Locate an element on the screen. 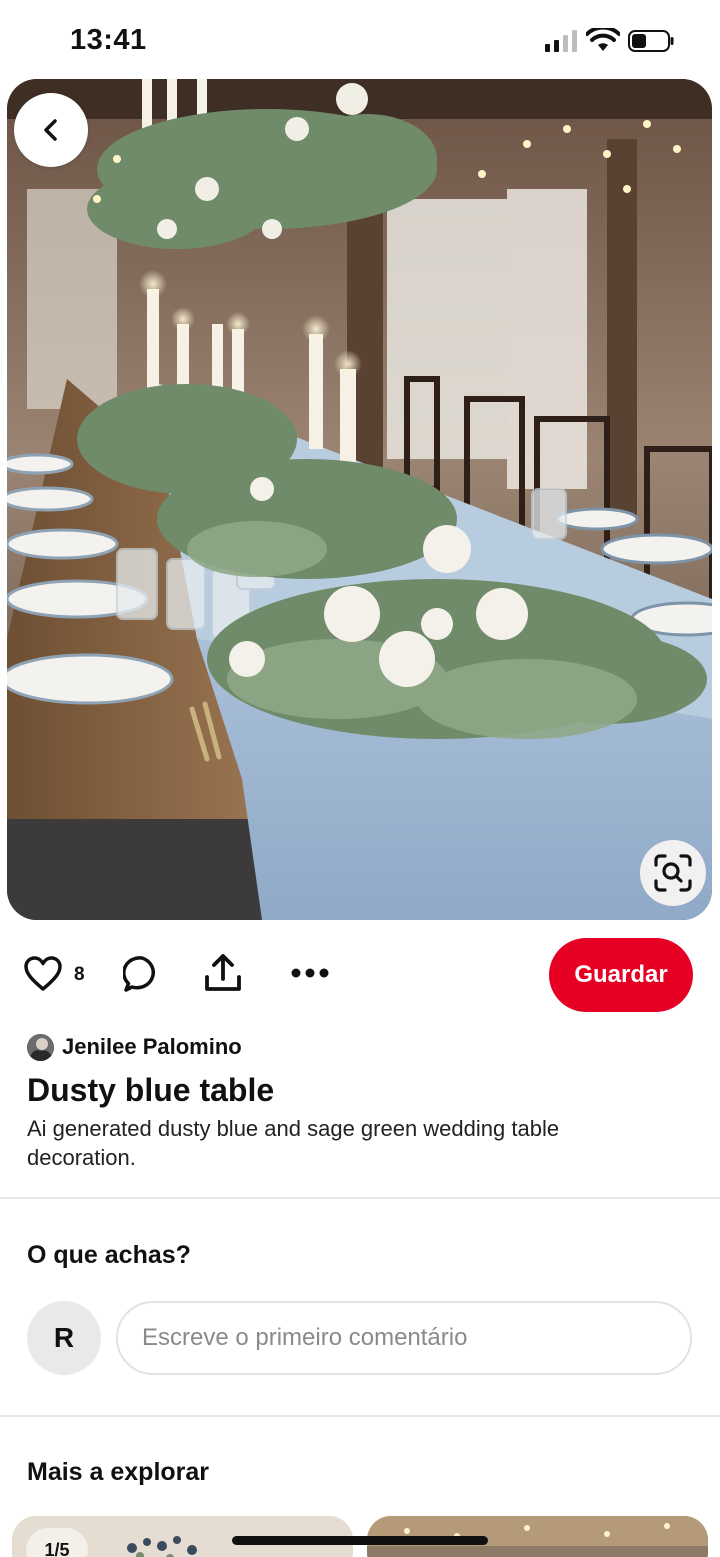 Image resolution: width=720 pixels, height=1557 pixels. explore-heading: Mais a explorar is located at coordinates (118, 1472).